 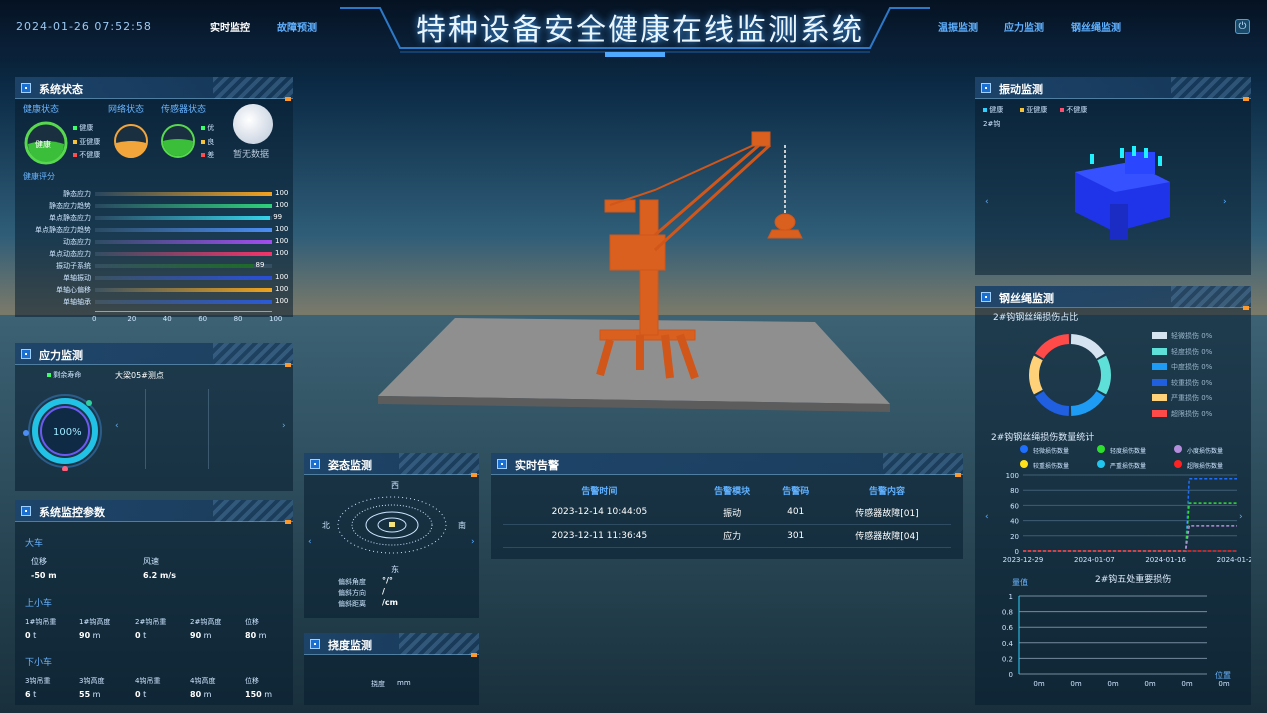 I want to click on score-label: 单点静态应力, so click(x=70, y=218).